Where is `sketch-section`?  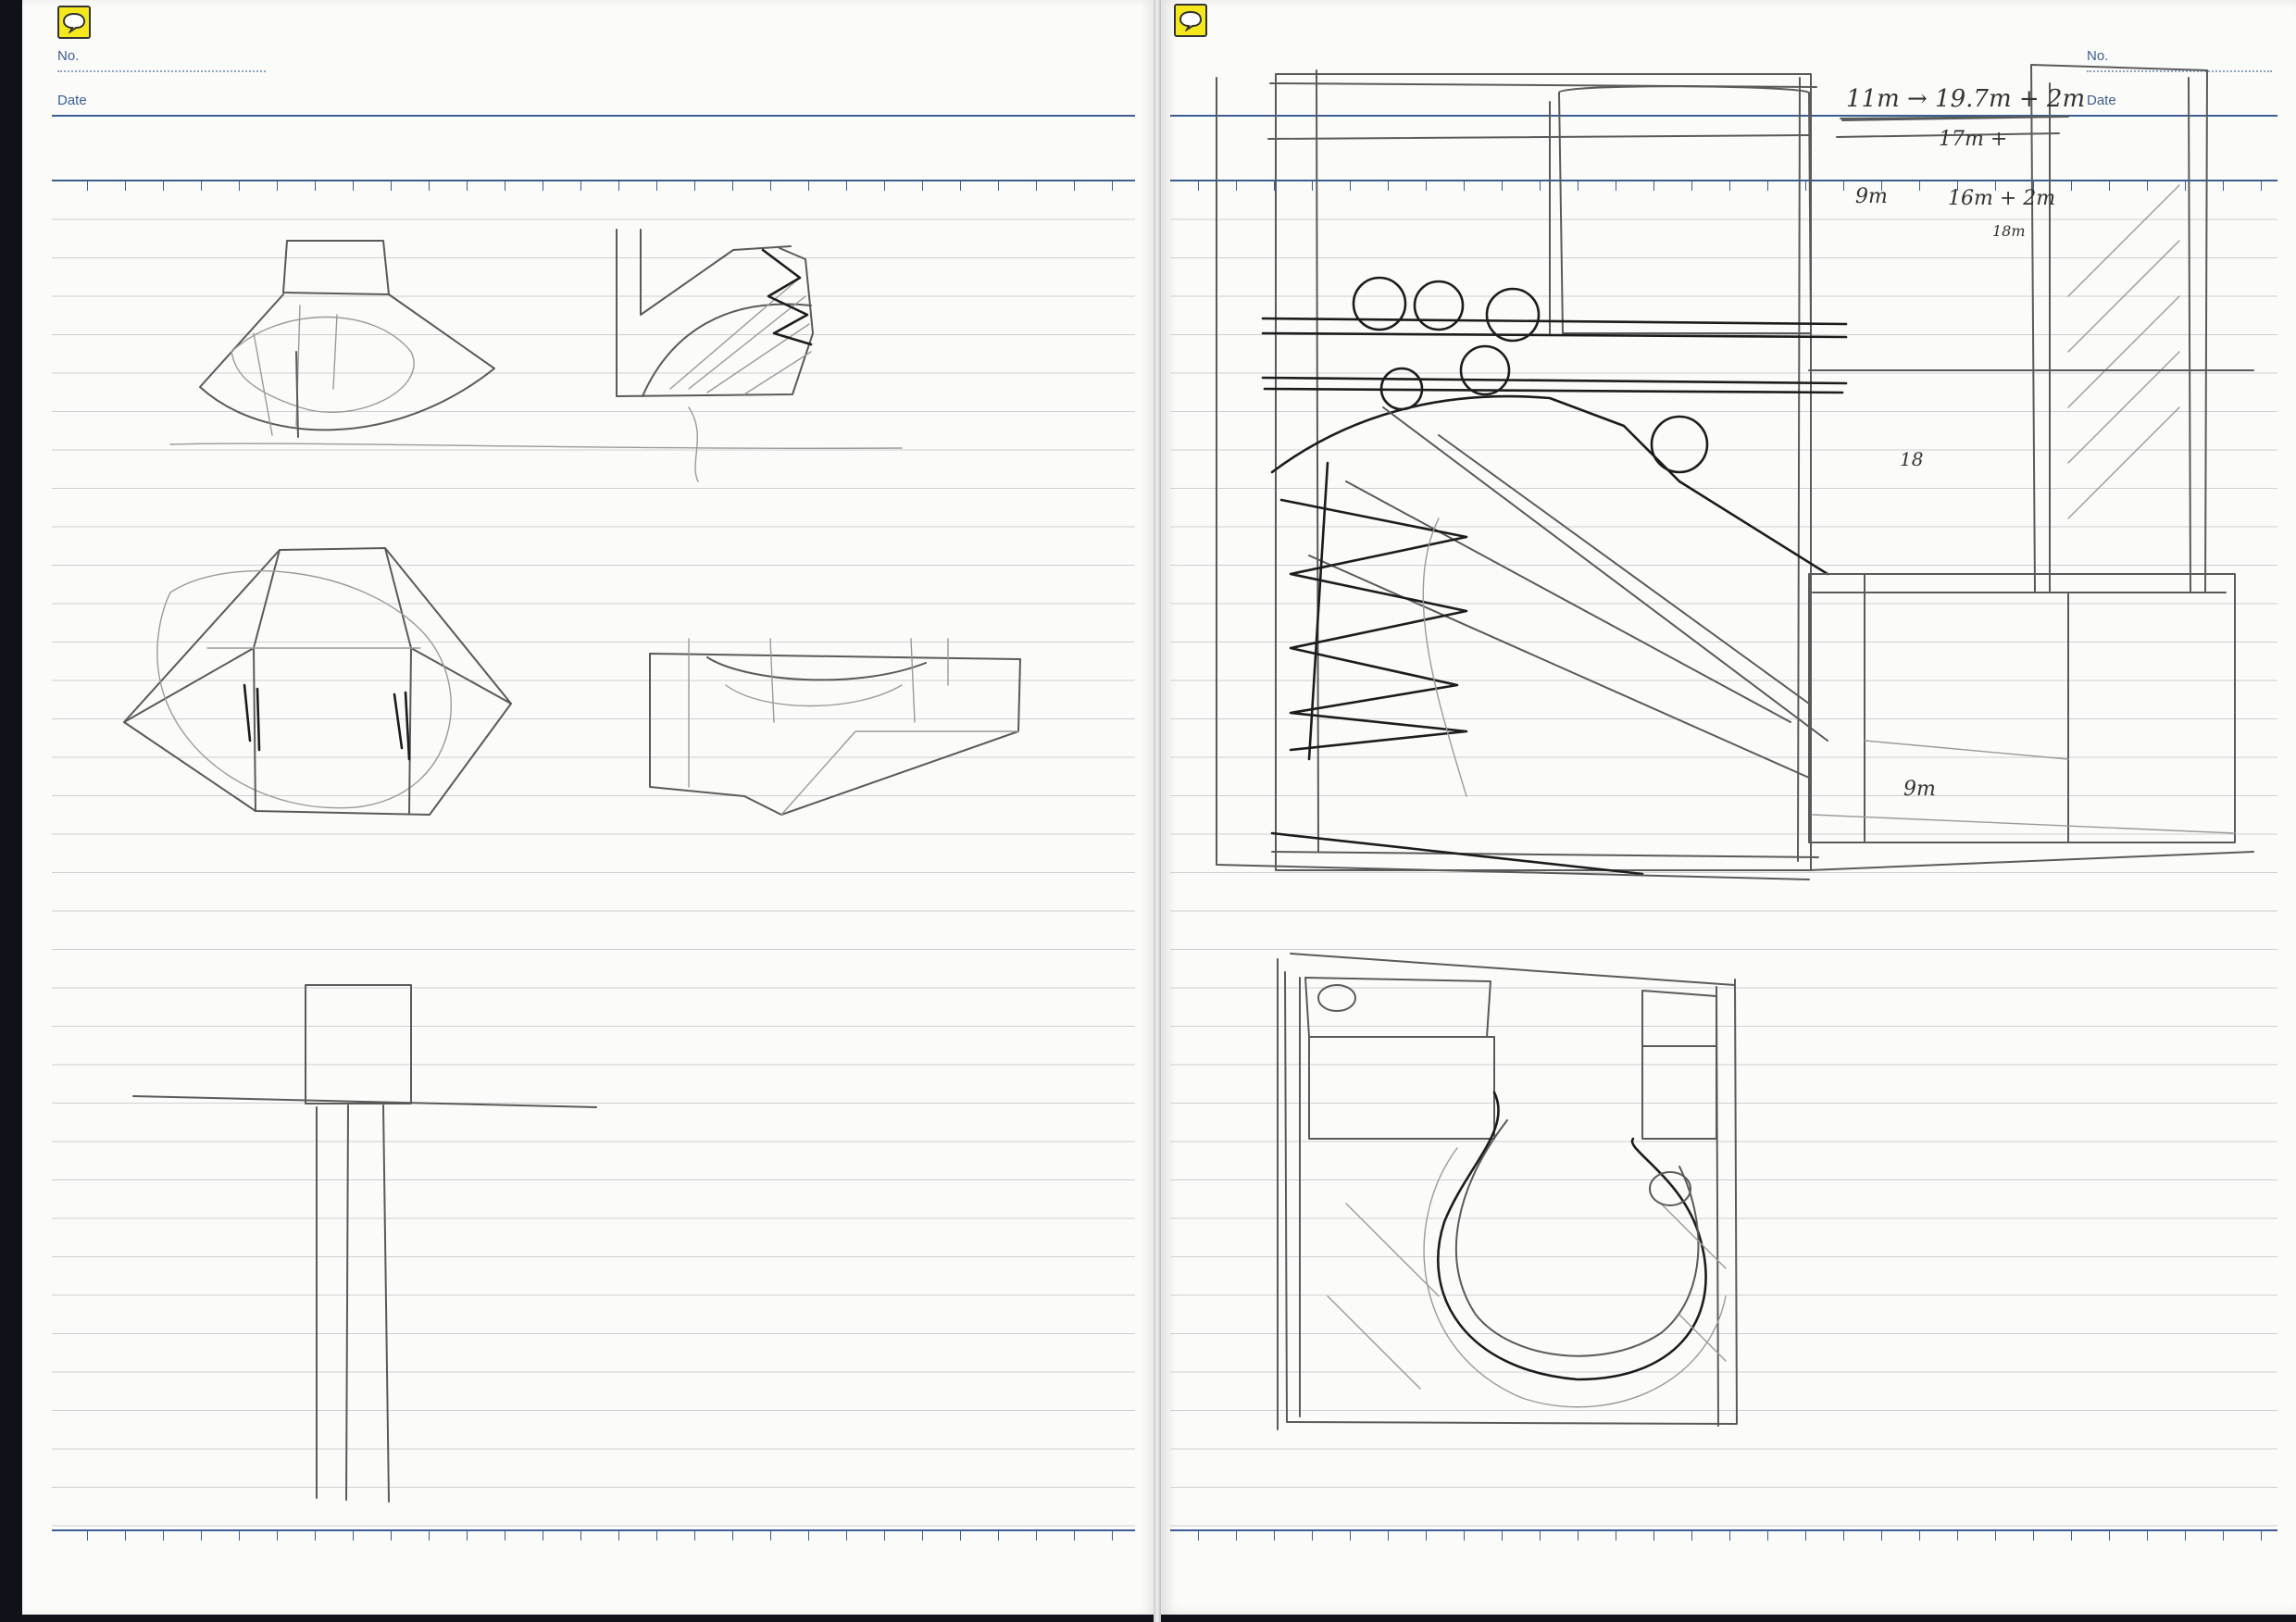
sketch-section is located at coordinates (835, 727).